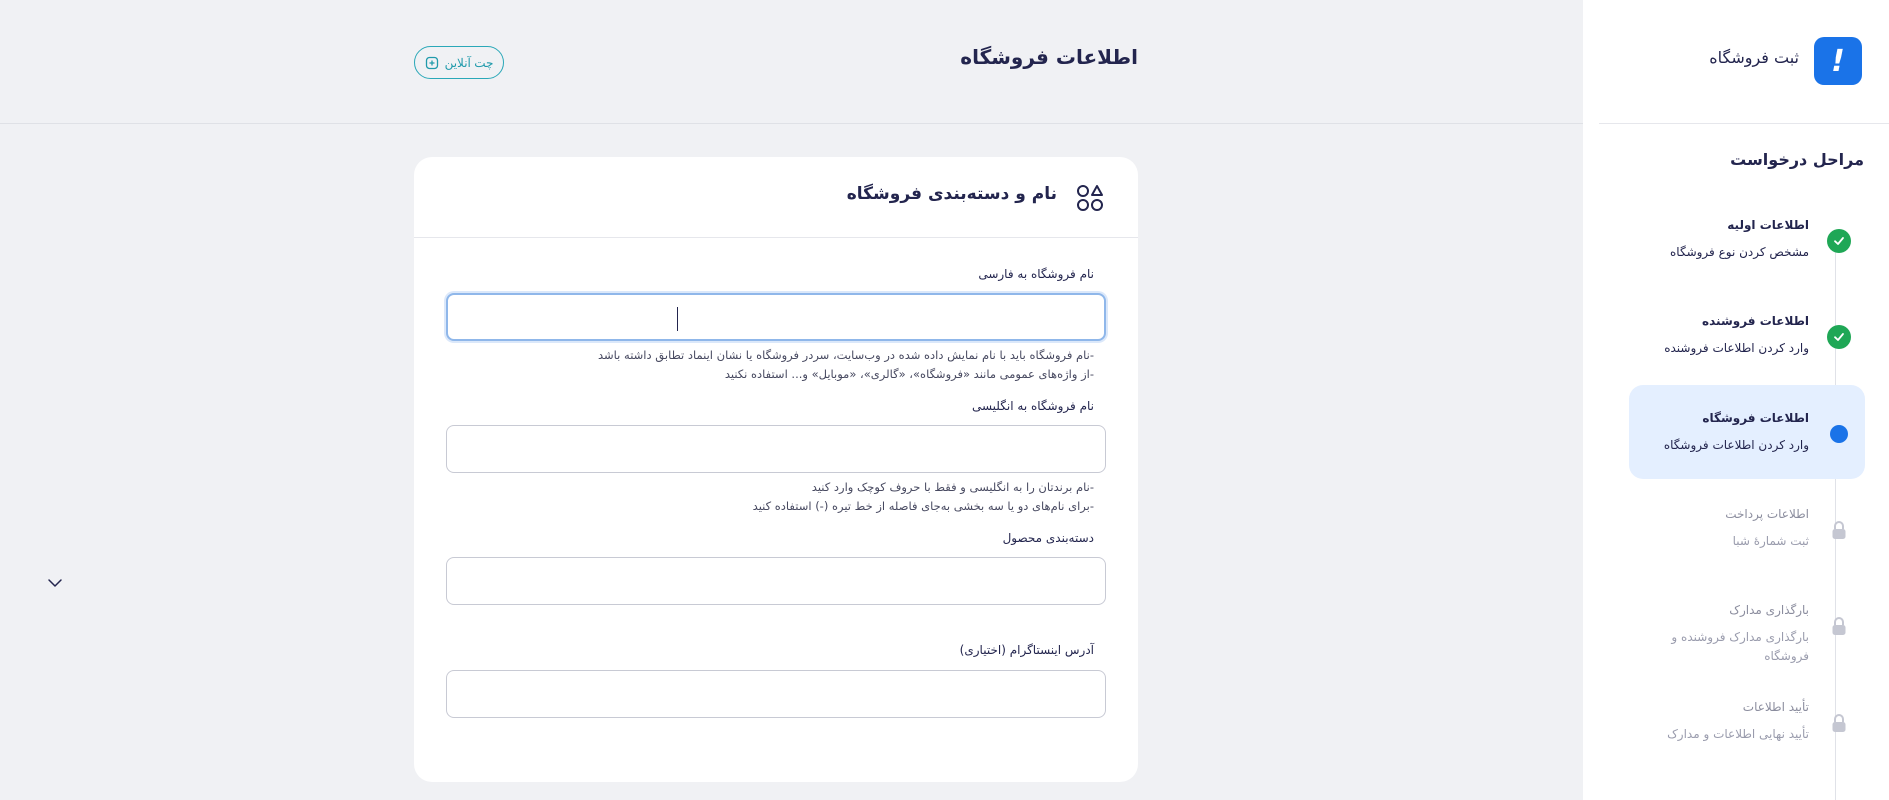 Image resolution: width=1889 pixels, height=800 pixels. I want to click on step-label: تأیید اطلاعات, so click(1775, 707).